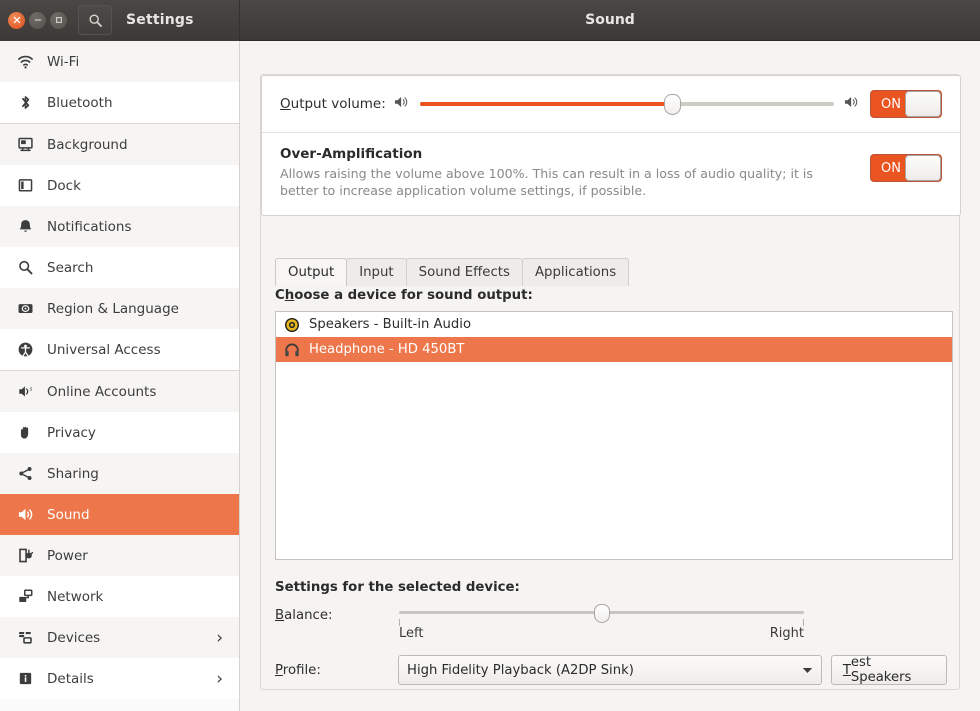  I want to click on svg-text: s, so click(30, 390).